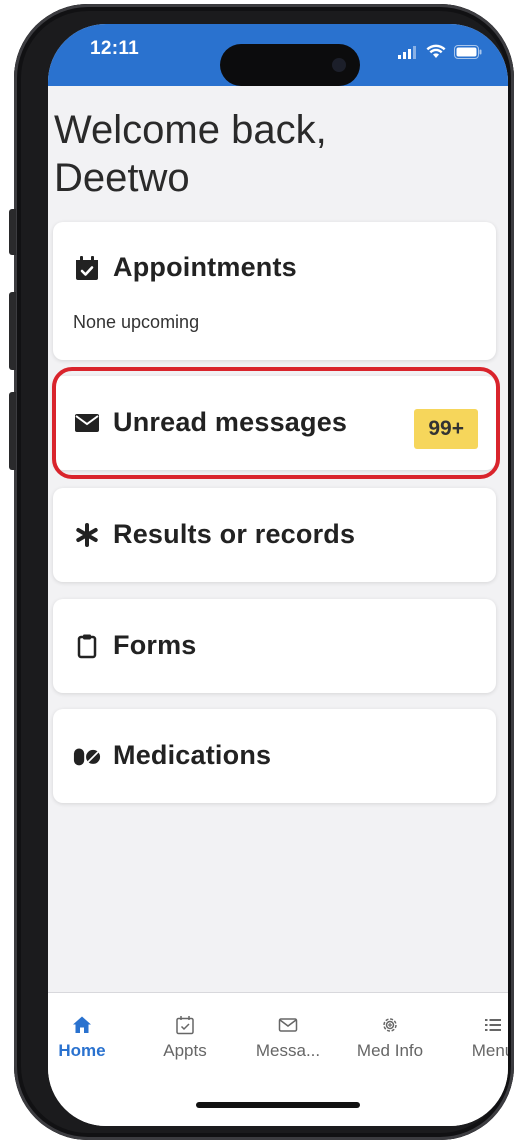  What do you see at coordinates (82, 1050) in the screenshot?
I see `tab-label-home: Home` at bounding box center [82, 1050].